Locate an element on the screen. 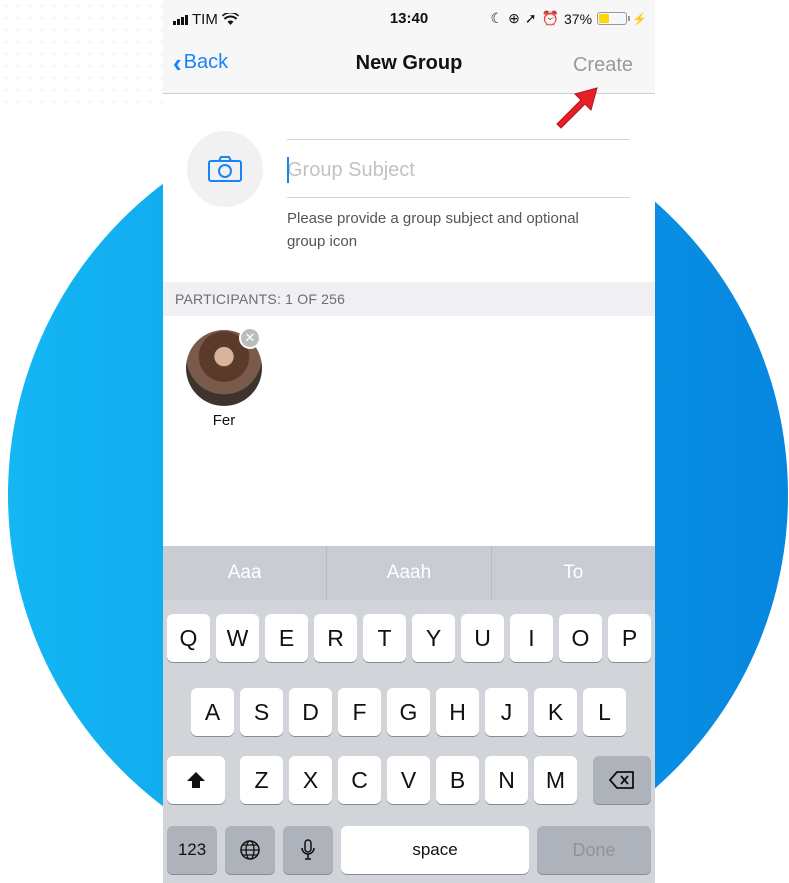 The height and width of the screenshot is (883, 789). key-u: U is located at coordinates (482, 638).